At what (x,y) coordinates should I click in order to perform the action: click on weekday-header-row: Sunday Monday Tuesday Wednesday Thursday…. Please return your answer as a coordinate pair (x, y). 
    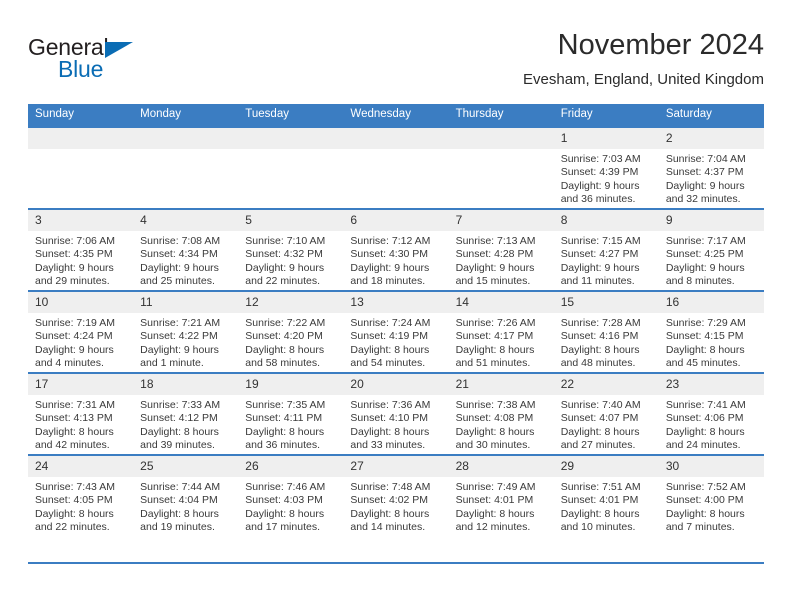
    Looking at the image, I should click on (396, 115).